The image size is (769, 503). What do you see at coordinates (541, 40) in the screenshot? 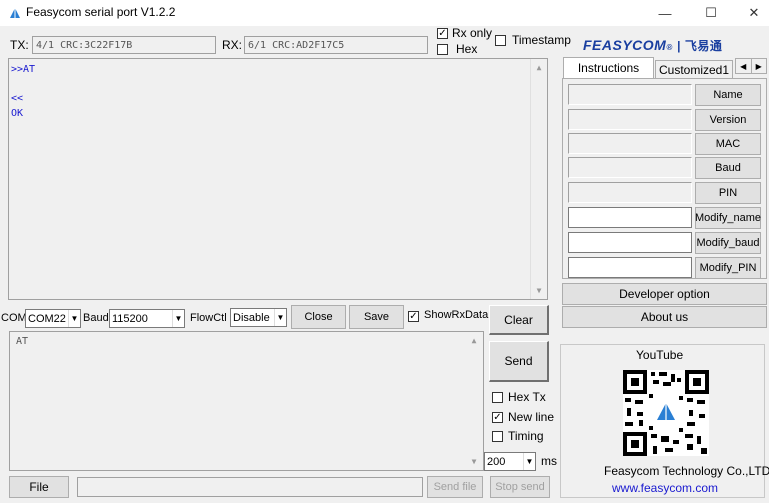
I see `timestamp-label: Timestamp` at bounding box center [541, 40].